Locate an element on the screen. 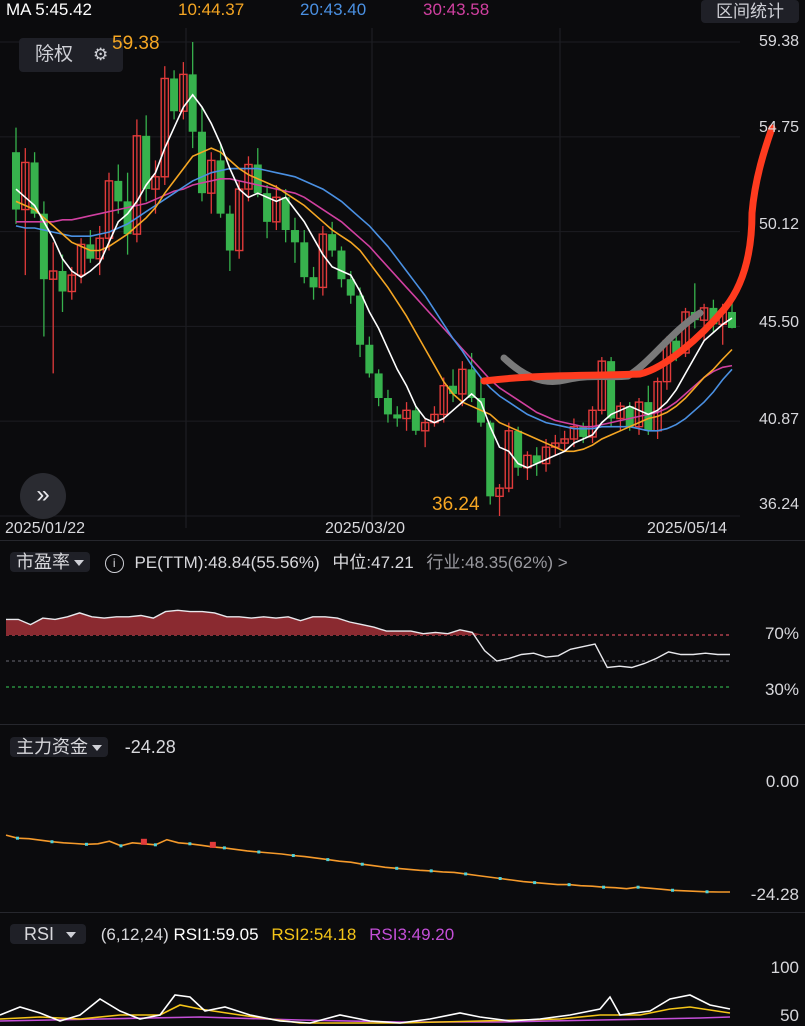 The height and width of the screenshot is (1026, 805). fund-indicator-dropdown: 主力资金 is located at coordinates (59, 747).